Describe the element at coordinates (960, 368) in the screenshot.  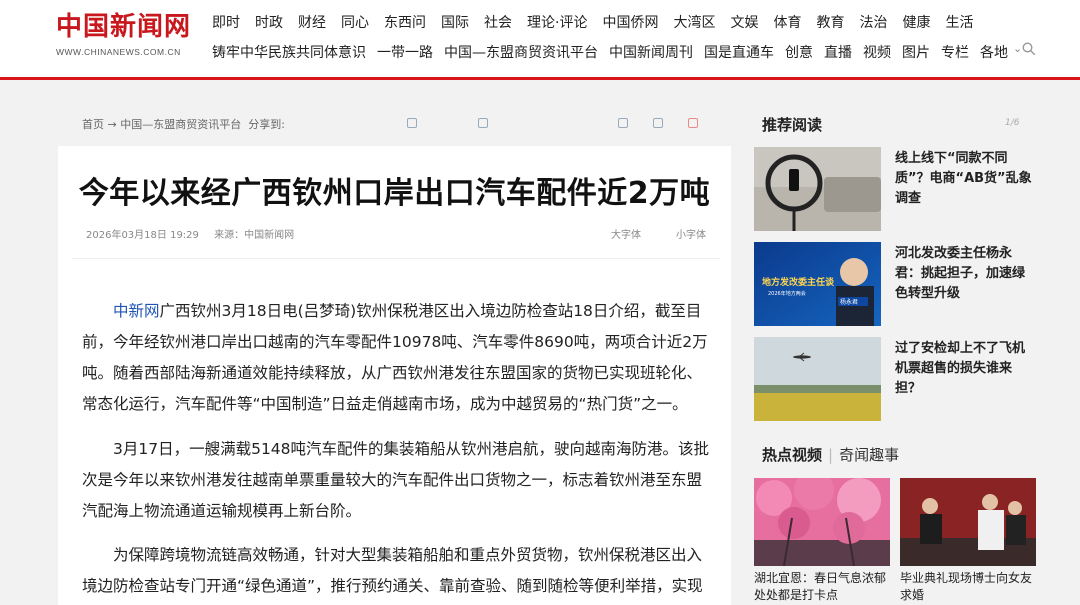
I see `recommend-item-text: 过了安检却上不了飞机 机票超售的损失谁来担？` at that location.